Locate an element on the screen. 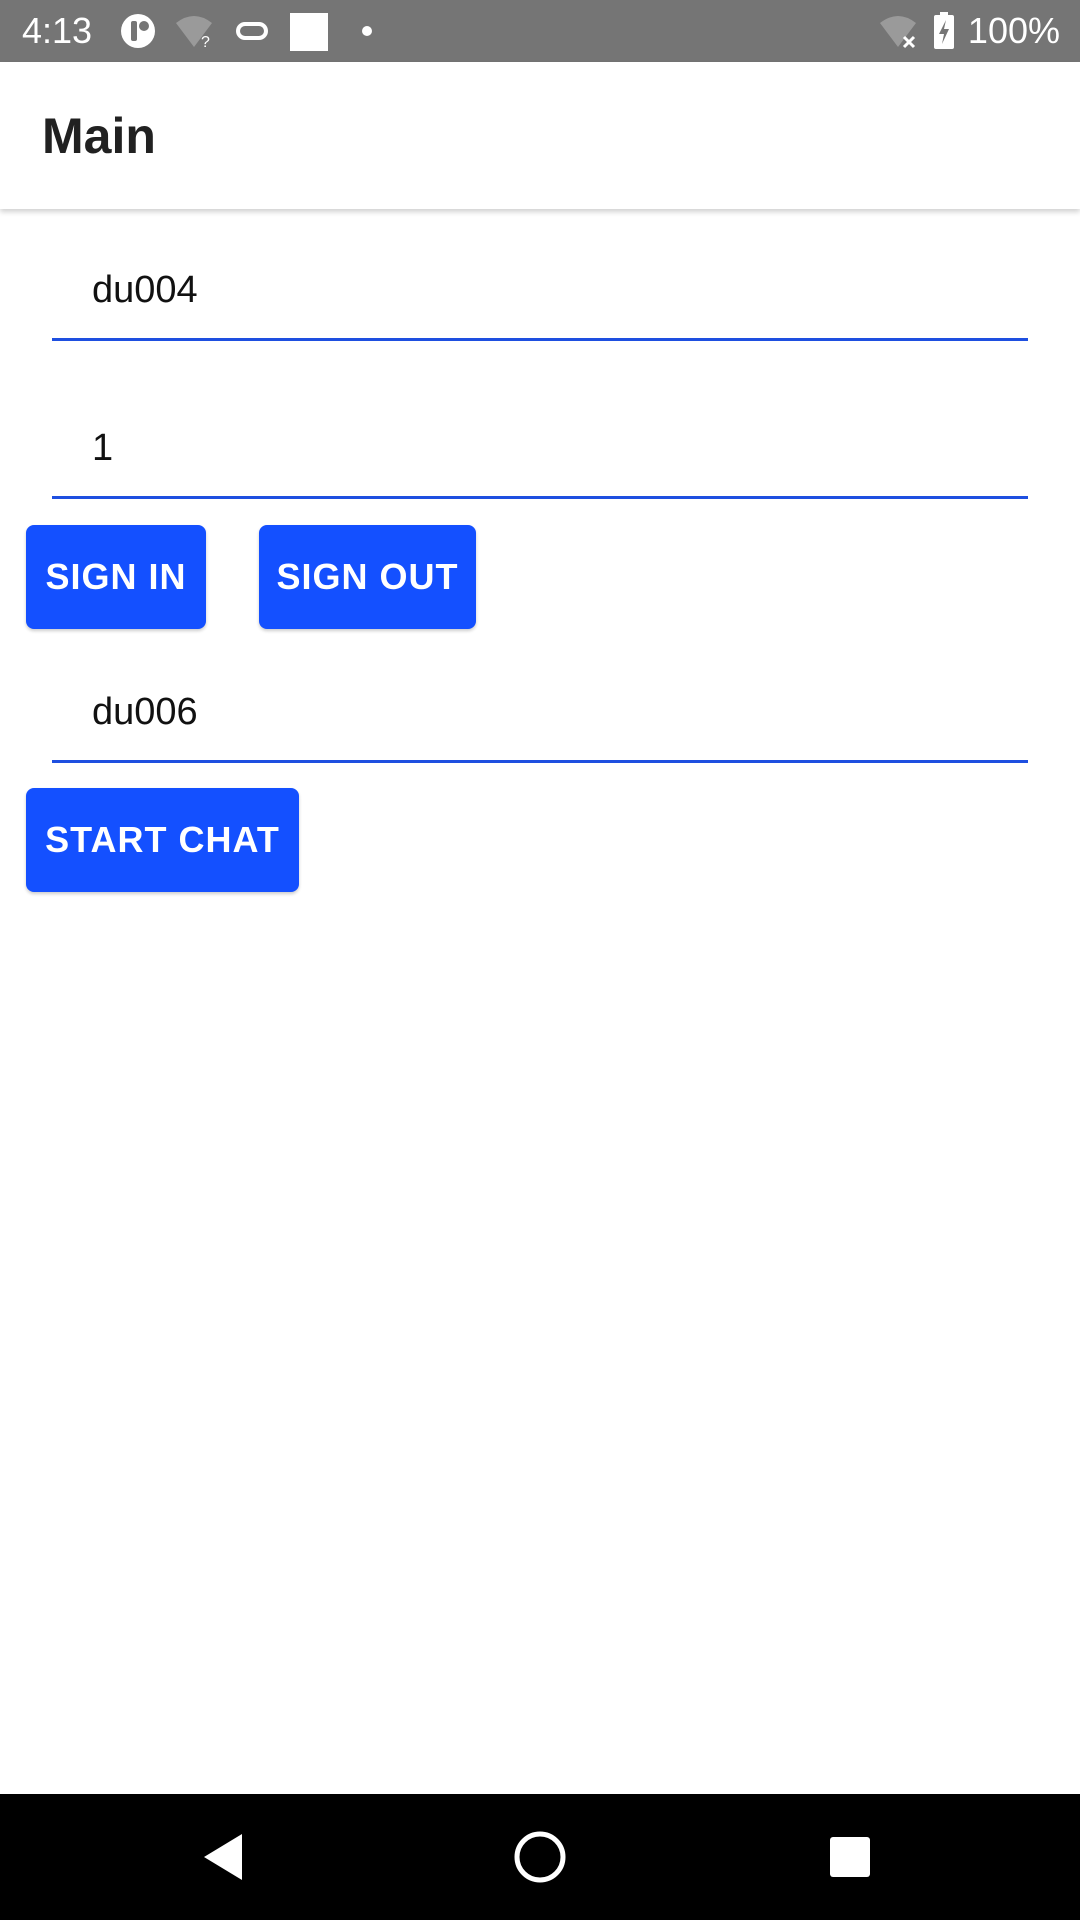 The image size is (1080, 1920). start-chat-button: START CHAT is located at coordinates (162, 840).